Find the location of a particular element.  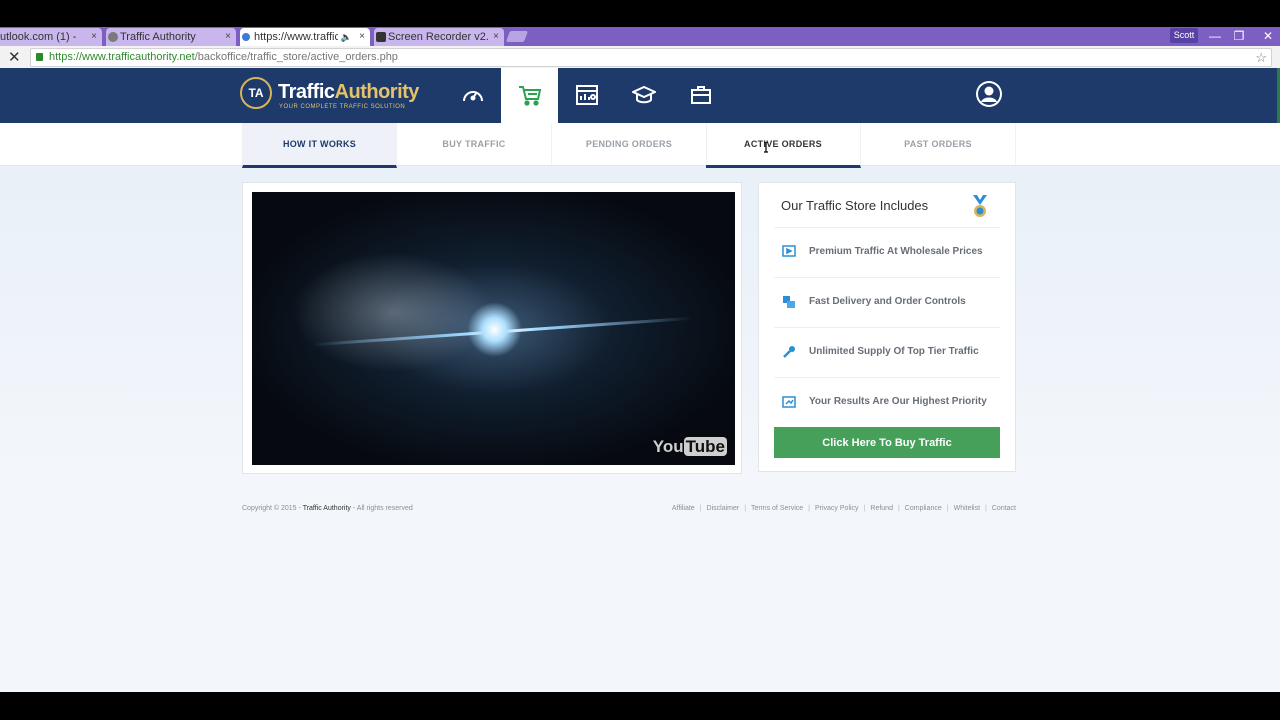

loading-spinner-icon is located at coordinates (246, 37).